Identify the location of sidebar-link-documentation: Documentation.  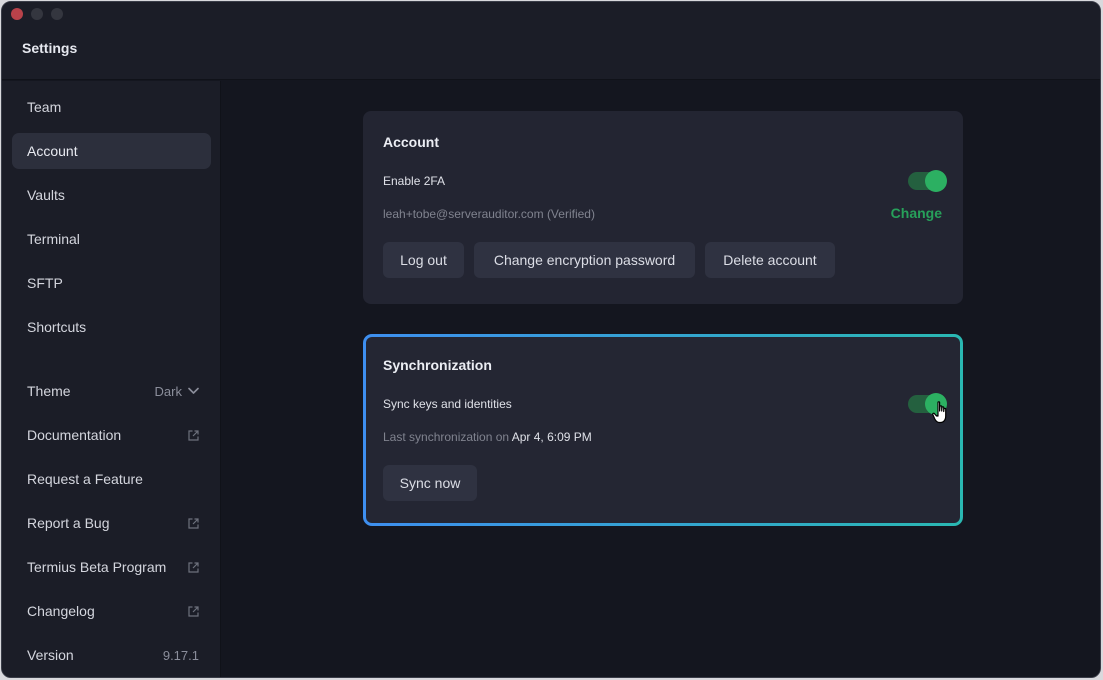
(111, 435).